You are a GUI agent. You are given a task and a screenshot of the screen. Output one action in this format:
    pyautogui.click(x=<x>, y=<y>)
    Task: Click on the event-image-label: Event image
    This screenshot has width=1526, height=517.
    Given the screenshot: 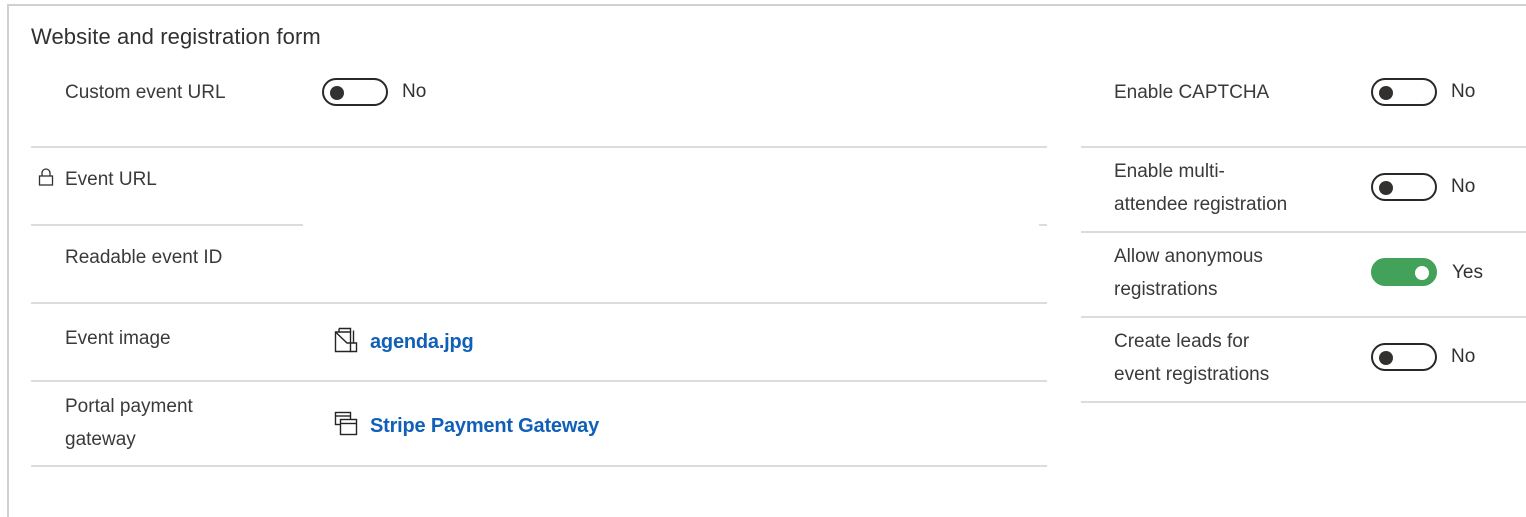 What is the action you would take?
    pyautogui.click(x=118, y=338)
    